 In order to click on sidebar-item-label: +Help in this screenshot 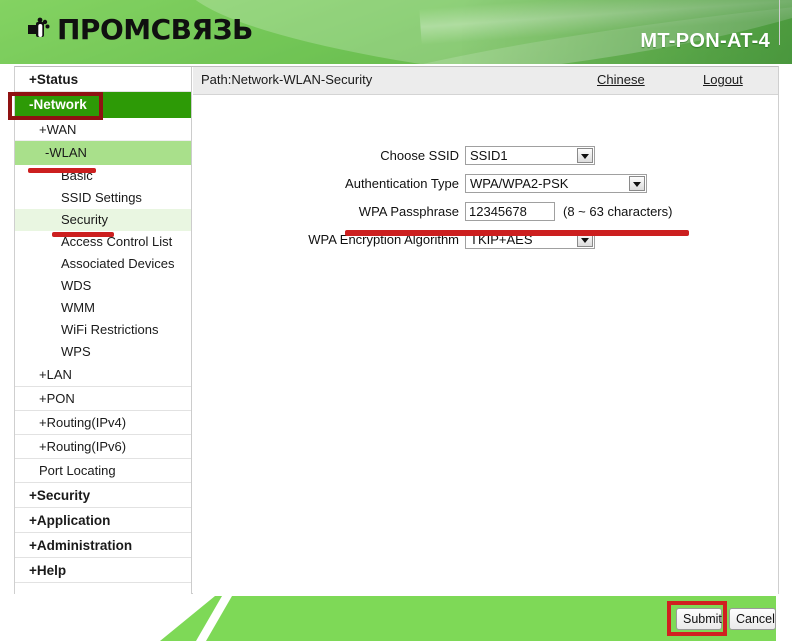, I will do `click(48, 570)`.